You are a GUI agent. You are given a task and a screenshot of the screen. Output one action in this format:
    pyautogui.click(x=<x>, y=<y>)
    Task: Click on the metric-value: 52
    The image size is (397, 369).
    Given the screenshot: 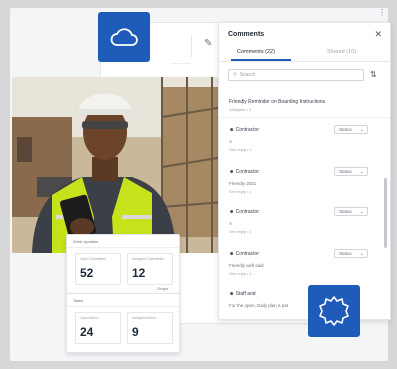 What is the action you would take?
    pyautogui.click(x=87, y=273)
    